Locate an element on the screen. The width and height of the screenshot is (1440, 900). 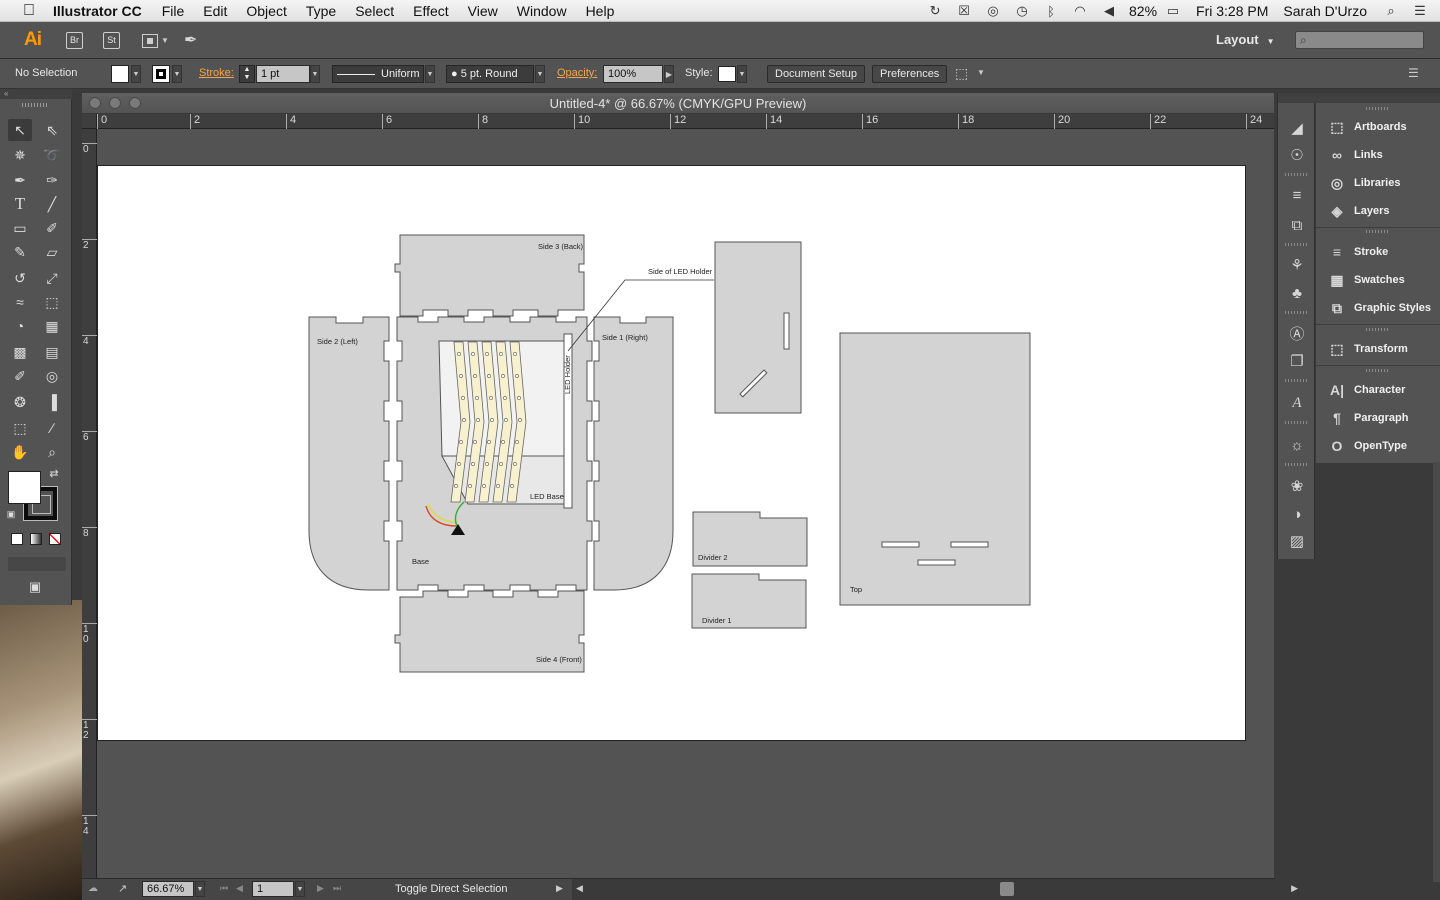
zoom-level-input: 66.67% is located at coordinates (168, 889).